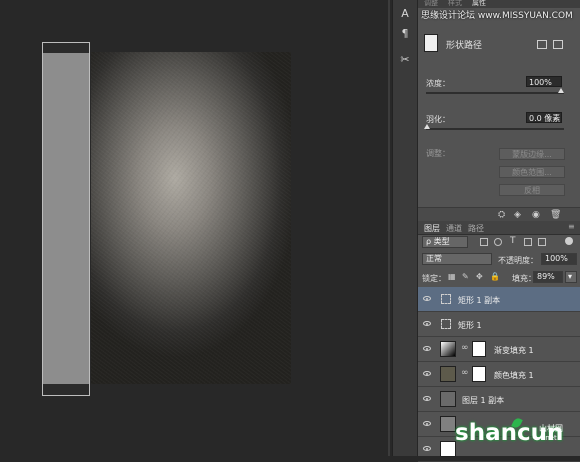 The width and height of the screenshot is (580, 462). Describe the element at coordinates (555, 215) in the screenshot. I see `trash-icon: 🗑` at that location.